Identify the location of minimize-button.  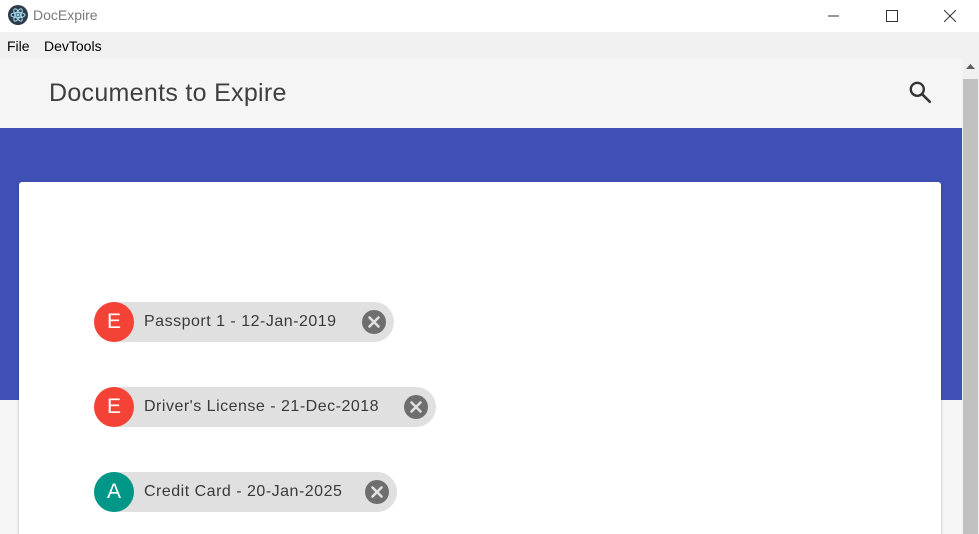
(834, 16).